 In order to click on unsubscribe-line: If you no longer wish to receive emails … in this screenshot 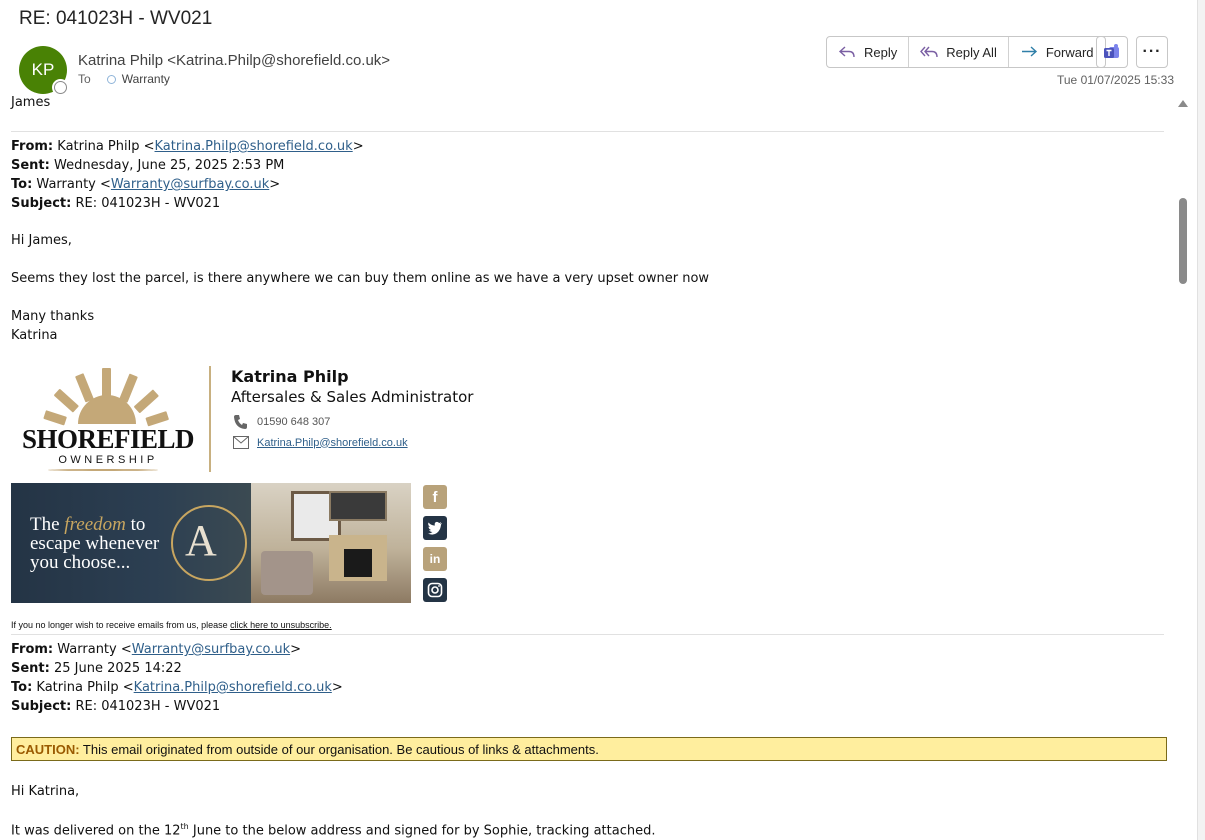, I will do `click(171, 625)`.